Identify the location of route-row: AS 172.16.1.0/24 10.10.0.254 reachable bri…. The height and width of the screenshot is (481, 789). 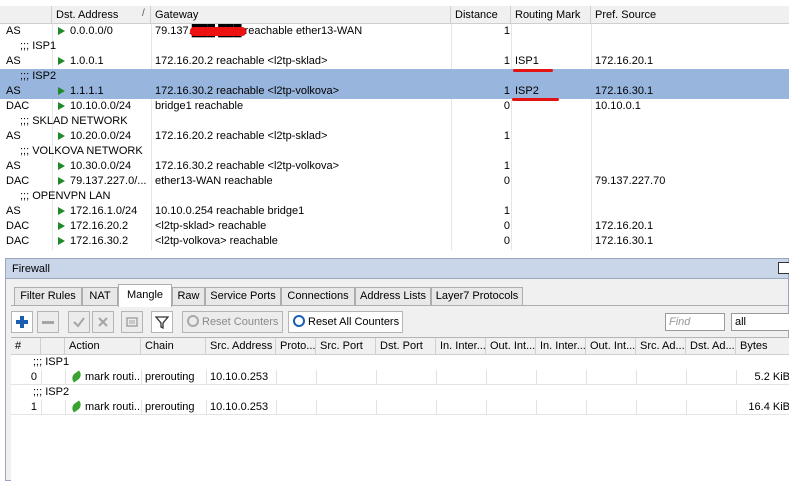
(394, 211).